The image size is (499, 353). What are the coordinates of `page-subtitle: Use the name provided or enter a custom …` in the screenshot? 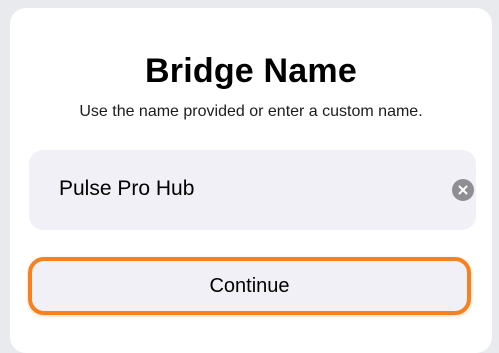 It's located at (251, 111).